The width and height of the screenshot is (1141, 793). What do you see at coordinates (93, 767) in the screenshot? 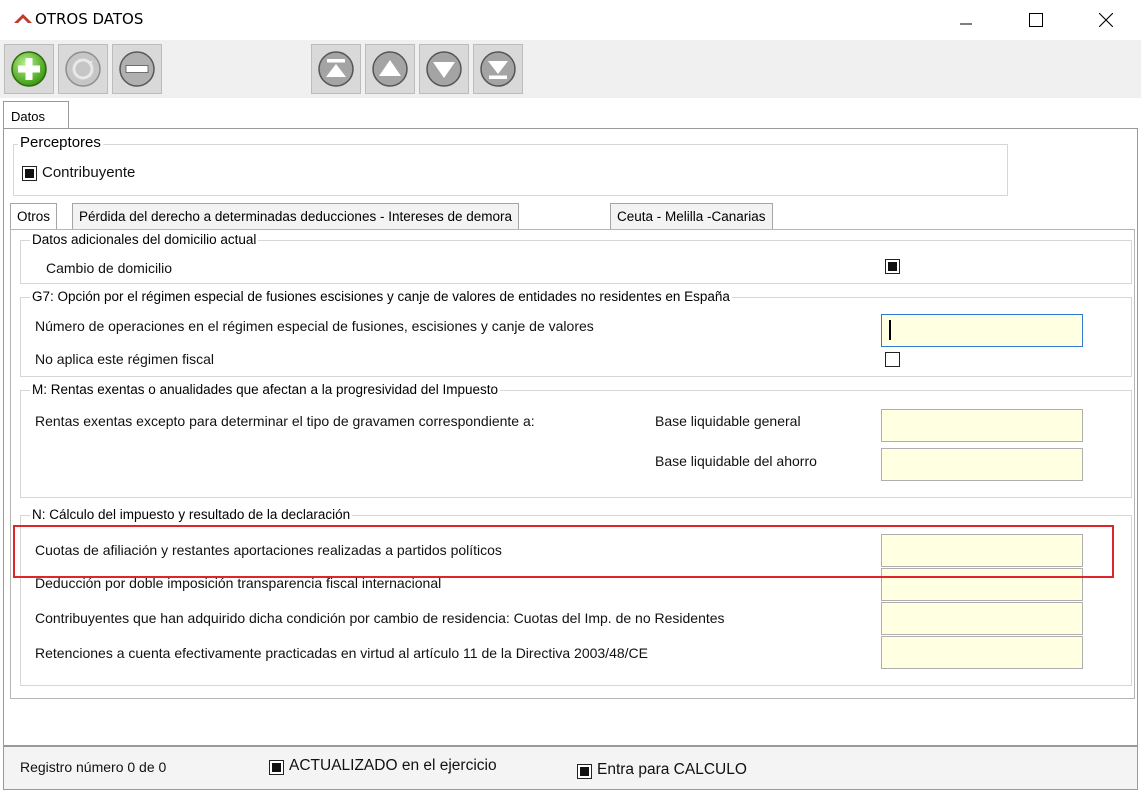
I see `registro-label: Registro número 0 de 0` at bounding box center [93, 767].